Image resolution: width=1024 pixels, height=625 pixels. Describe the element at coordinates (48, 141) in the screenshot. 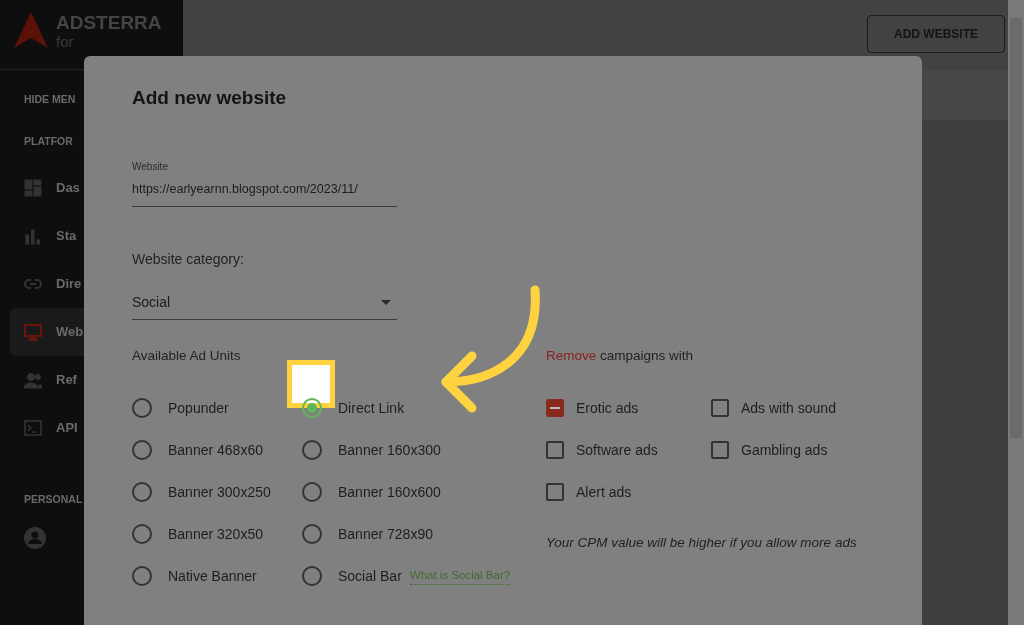

I see `section-label: PLATFOR` at that location.